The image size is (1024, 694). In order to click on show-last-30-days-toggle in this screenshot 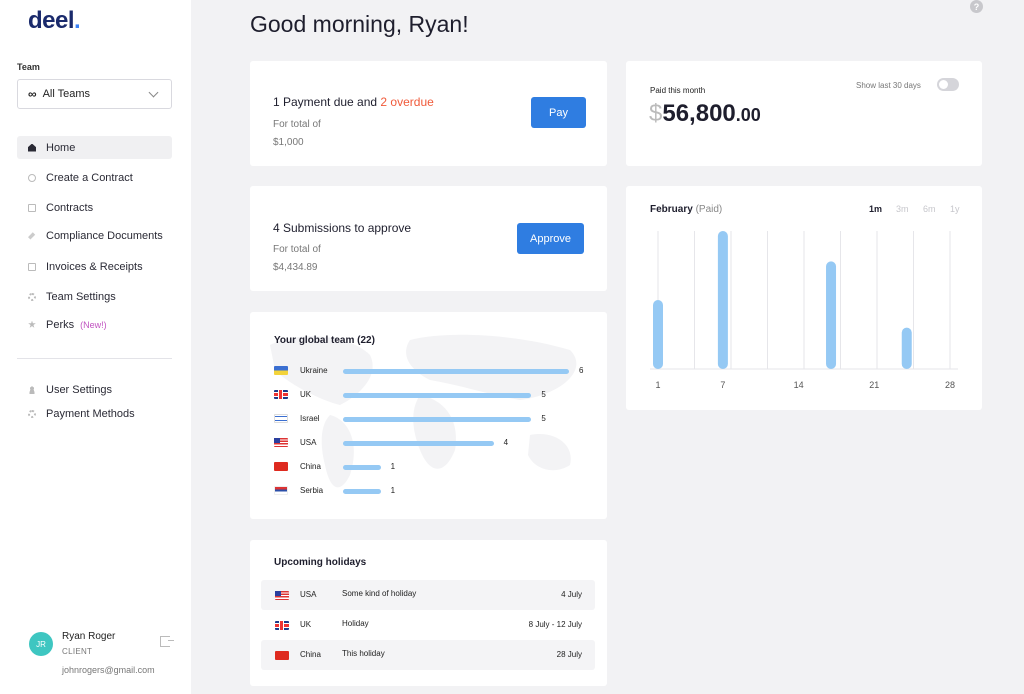, I will do `click(948, 84)`.